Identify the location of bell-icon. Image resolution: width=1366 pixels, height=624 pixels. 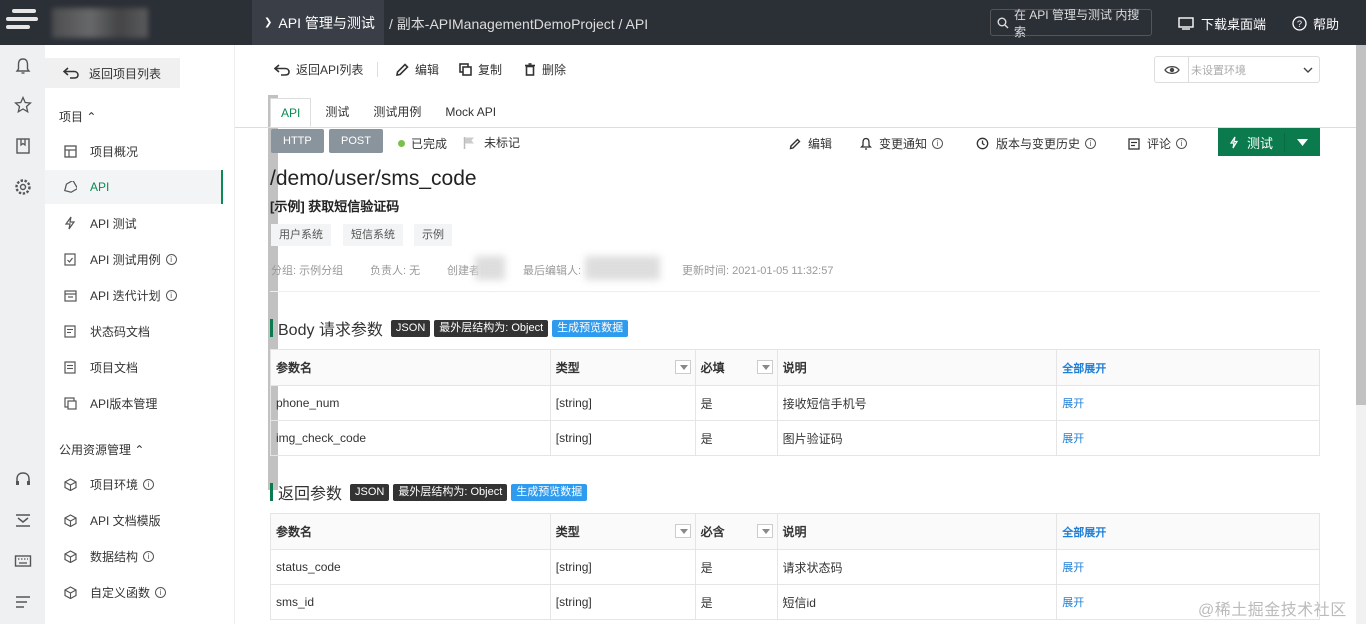
(23, 66).